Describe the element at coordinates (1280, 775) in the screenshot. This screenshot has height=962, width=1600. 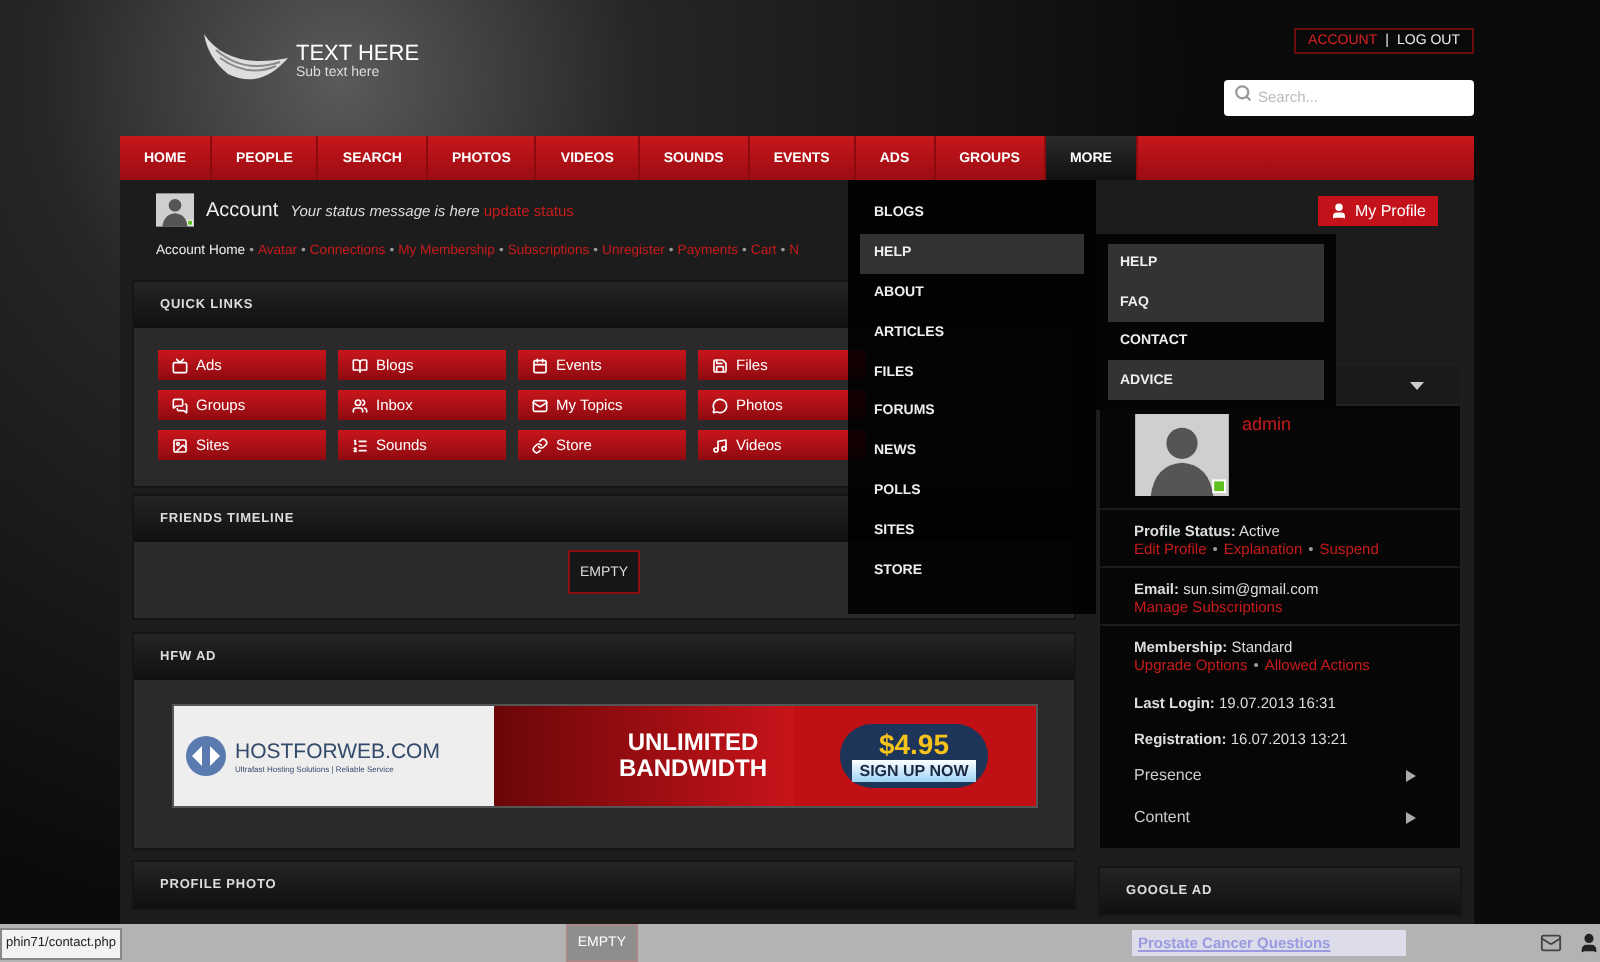
I see `section-toggle: Presence` at that location.